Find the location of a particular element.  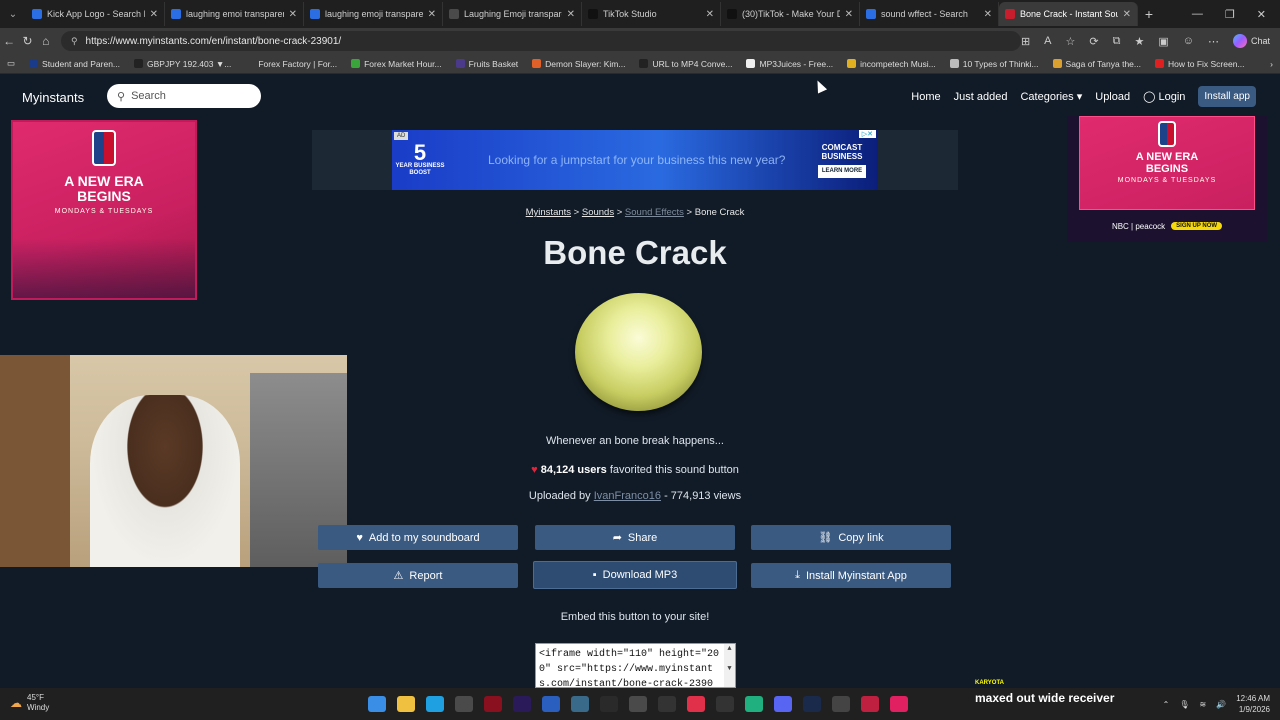

app8-icon is located at coordinates (841, 704).